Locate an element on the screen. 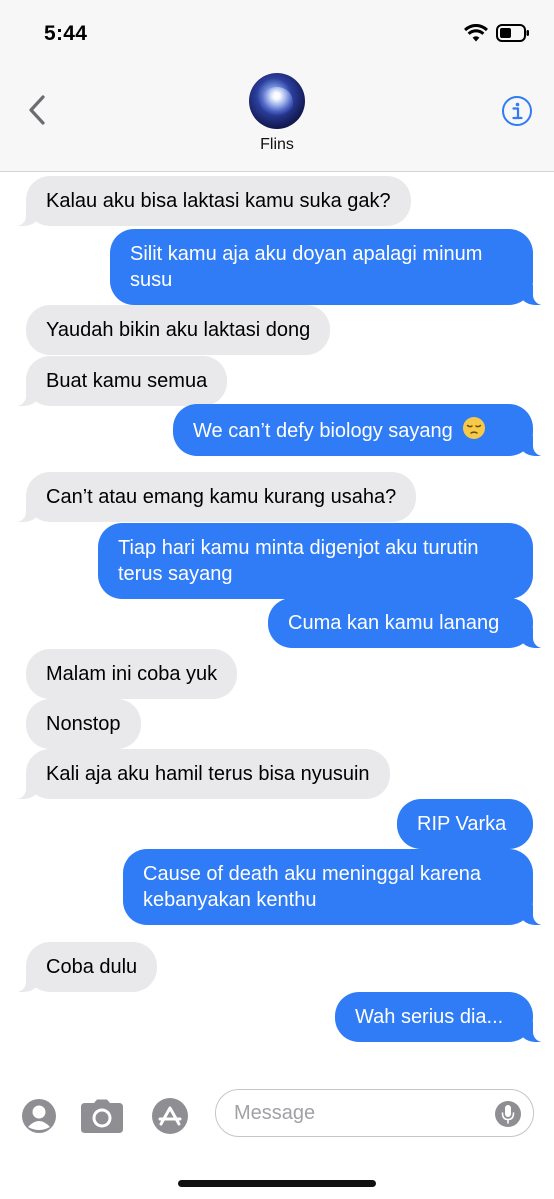  message-text: Coba dulu is located at coordinates (92, 967).